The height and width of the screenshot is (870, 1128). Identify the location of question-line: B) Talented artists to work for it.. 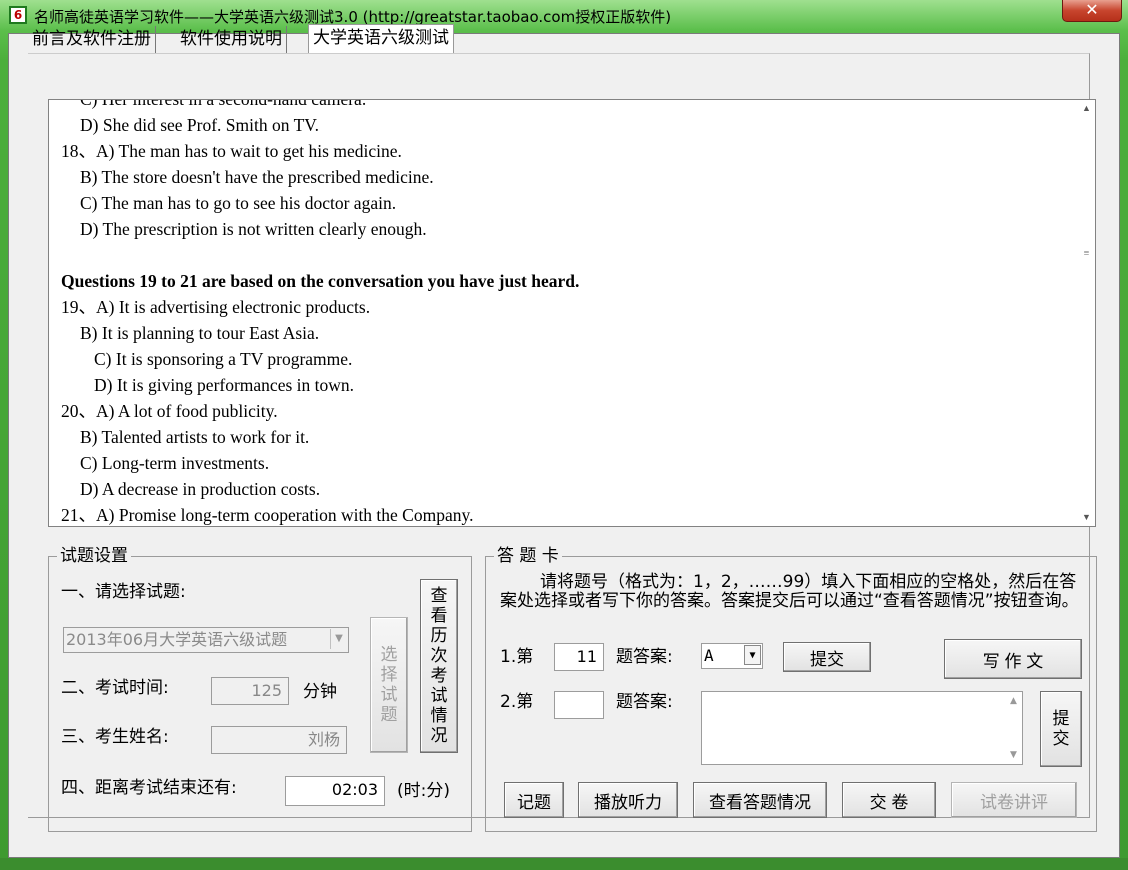
(195, 437).